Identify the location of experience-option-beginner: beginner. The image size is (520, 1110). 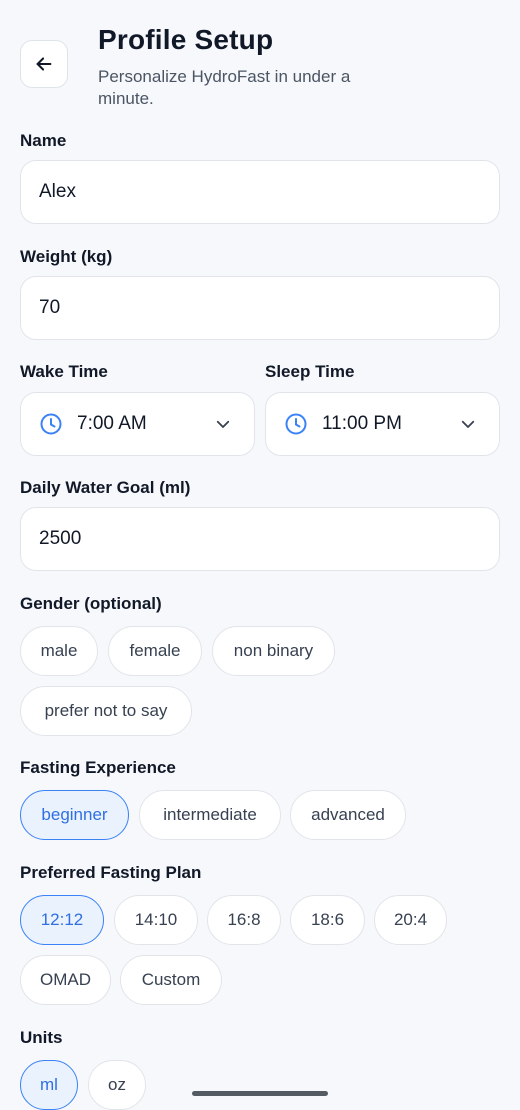
(74, 815).